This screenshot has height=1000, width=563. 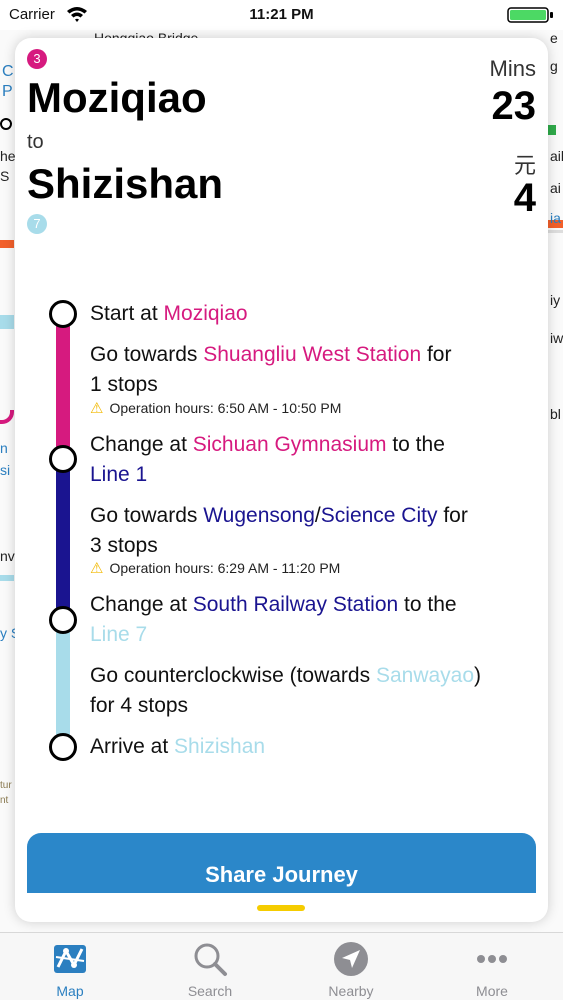 I want to click on station-link: Moziqiao, so click(x=206, y=313).